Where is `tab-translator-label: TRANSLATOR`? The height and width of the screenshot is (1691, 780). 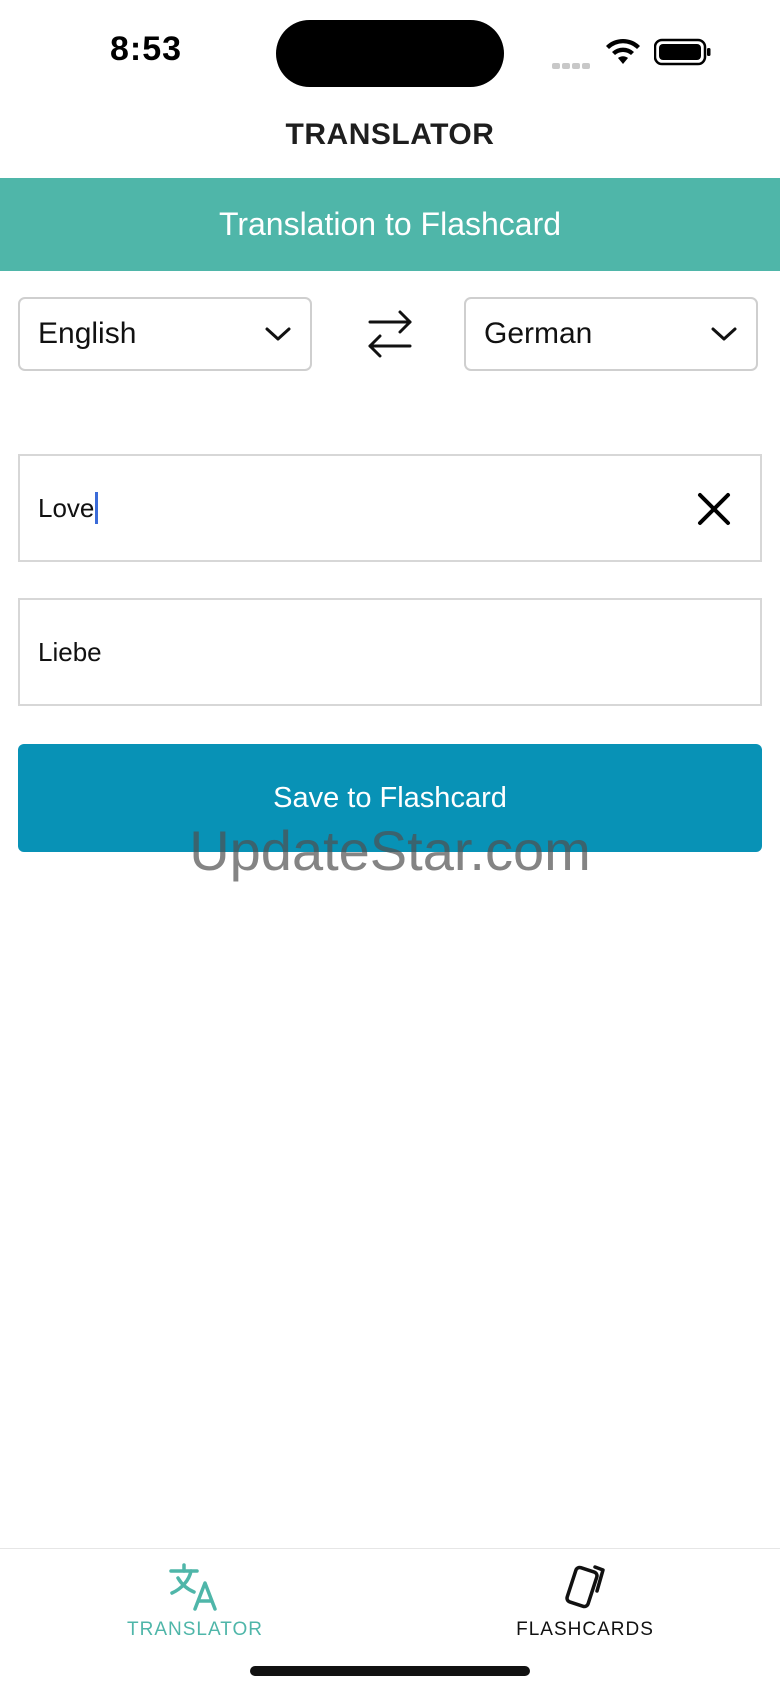
tab-translator-label: TRANSLATOR is located at coordinates (195, 1629).